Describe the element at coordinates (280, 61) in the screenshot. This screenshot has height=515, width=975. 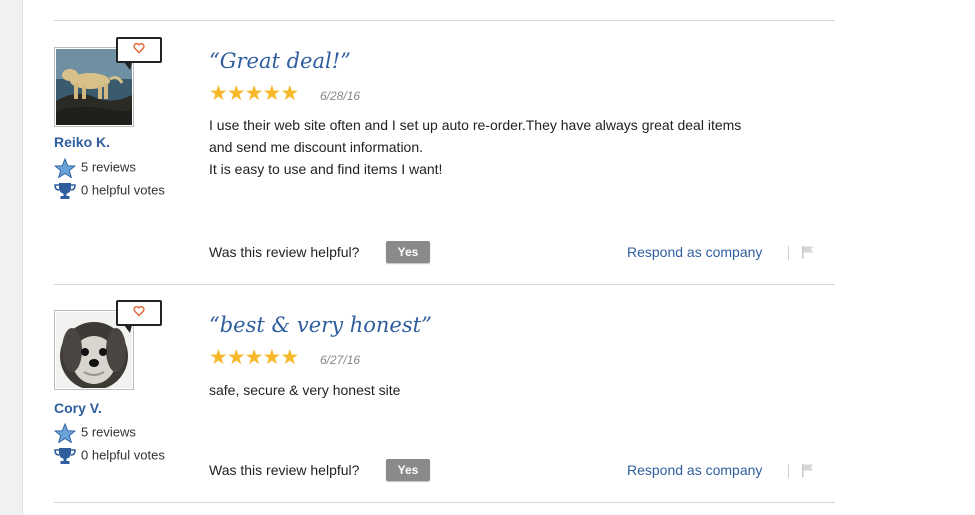
I see `review-title: “Great deal!”` at that location.